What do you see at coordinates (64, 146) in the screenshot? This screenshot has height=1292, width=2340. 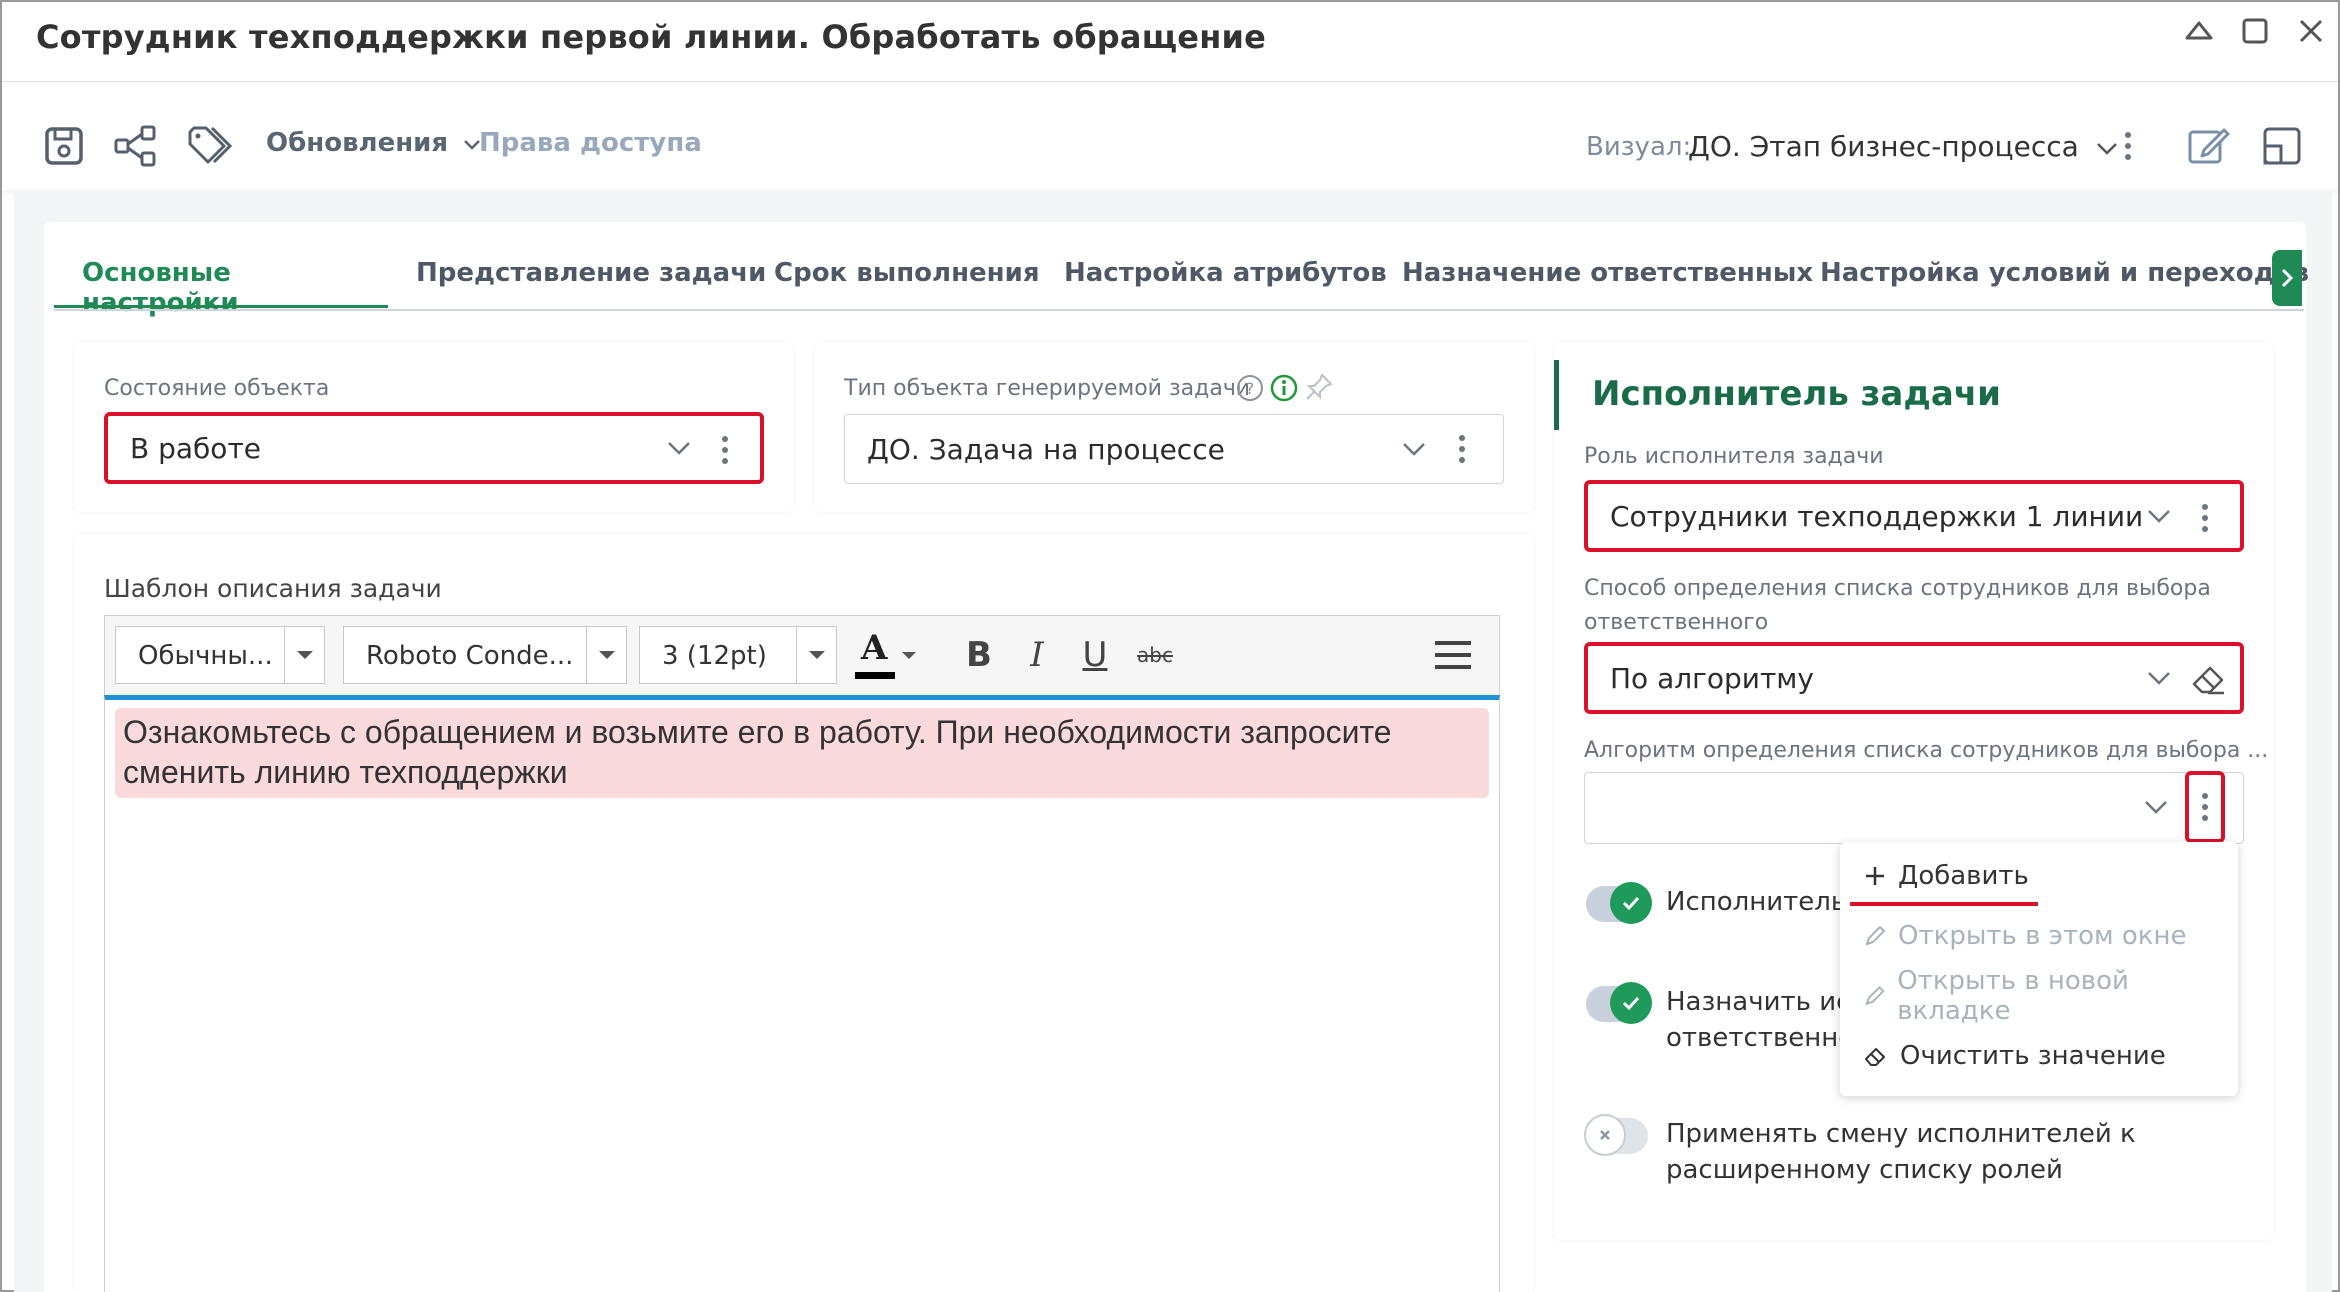 I see `save-icon` at bounding box center [64, 146].